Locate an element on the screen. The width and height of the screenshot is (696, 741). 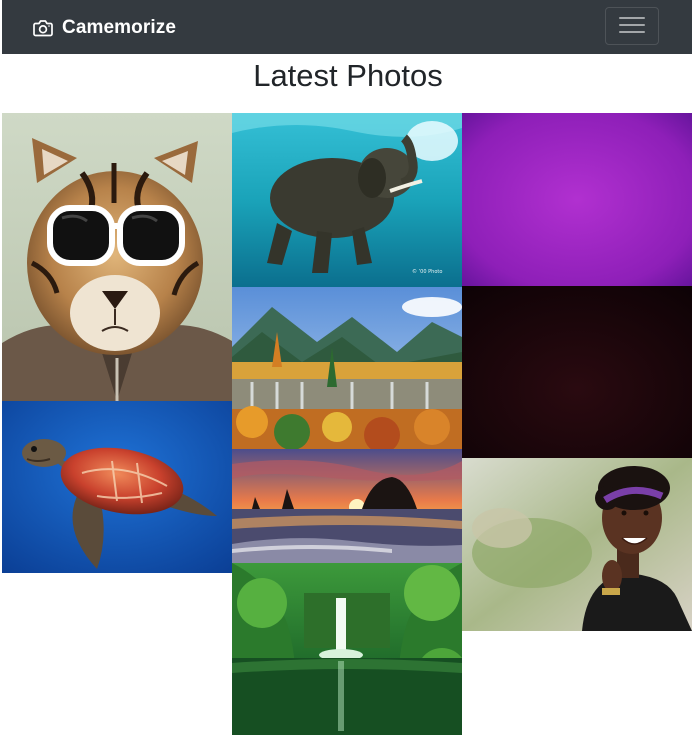
photo-purple-gradient is located at coordinates (577, 199).